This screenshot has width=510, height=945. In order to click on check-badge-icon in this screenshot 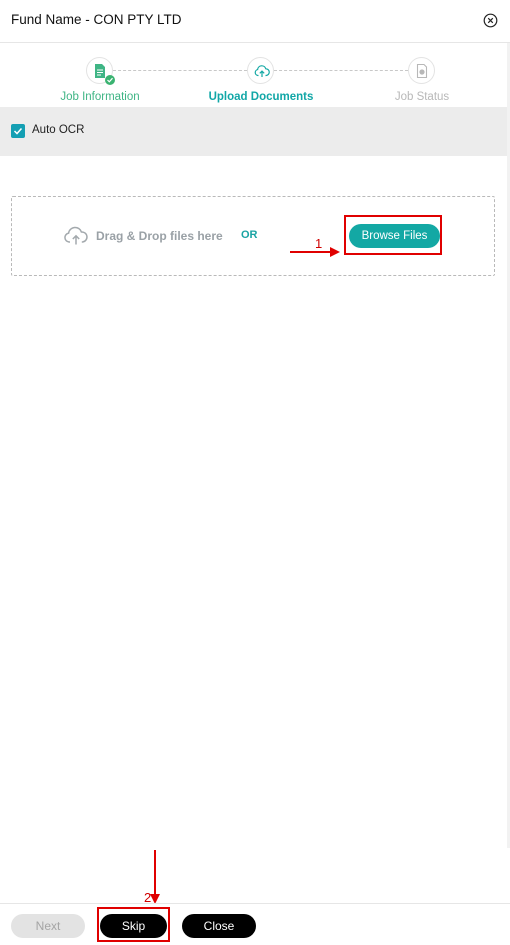, I will do `click(110, 80)`.